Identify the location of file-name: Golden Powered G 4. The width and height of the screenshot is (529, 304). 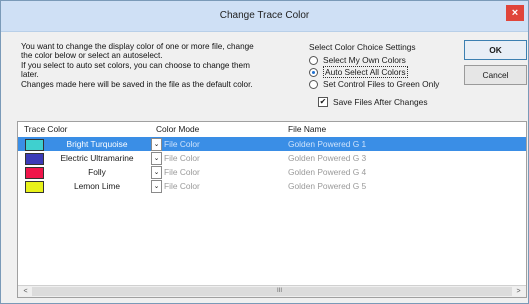
(327, 172).